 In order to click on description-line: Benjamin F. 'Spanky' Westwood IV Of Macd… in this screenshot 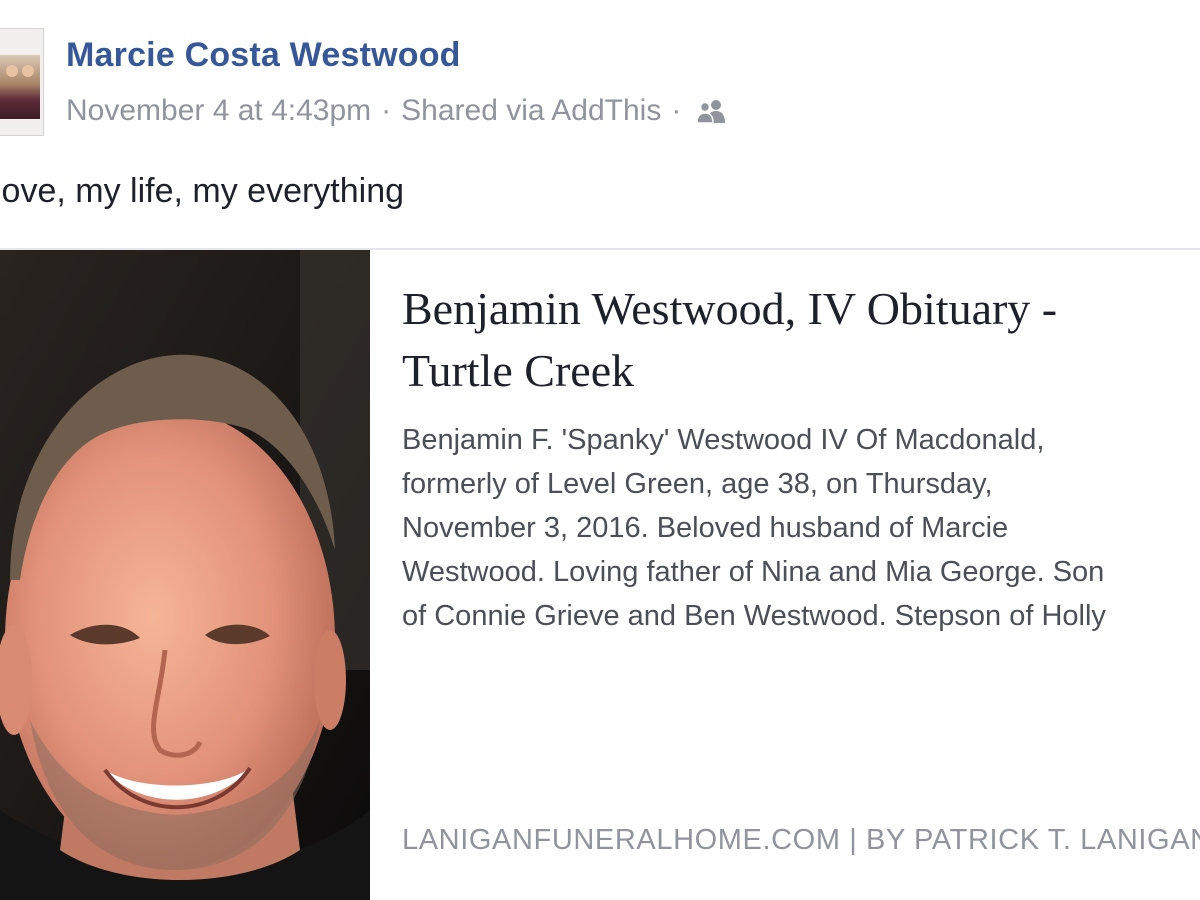, I will do `click(723, 440)`.